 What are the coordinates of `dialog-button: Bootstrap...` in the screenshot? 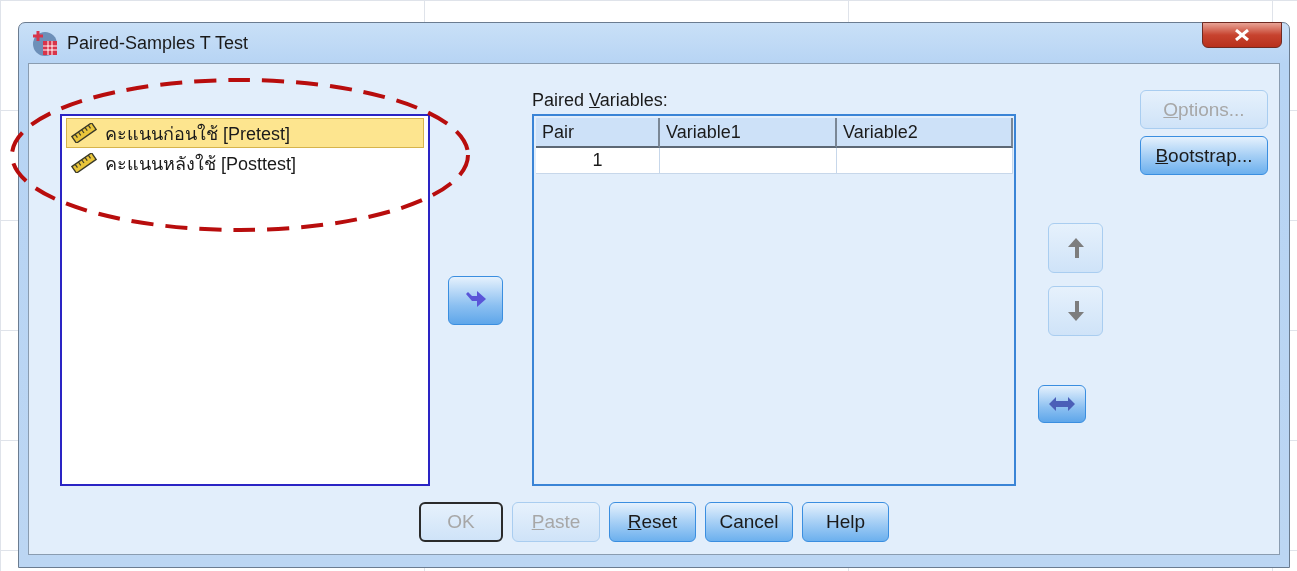 It's located at (1204, 155).